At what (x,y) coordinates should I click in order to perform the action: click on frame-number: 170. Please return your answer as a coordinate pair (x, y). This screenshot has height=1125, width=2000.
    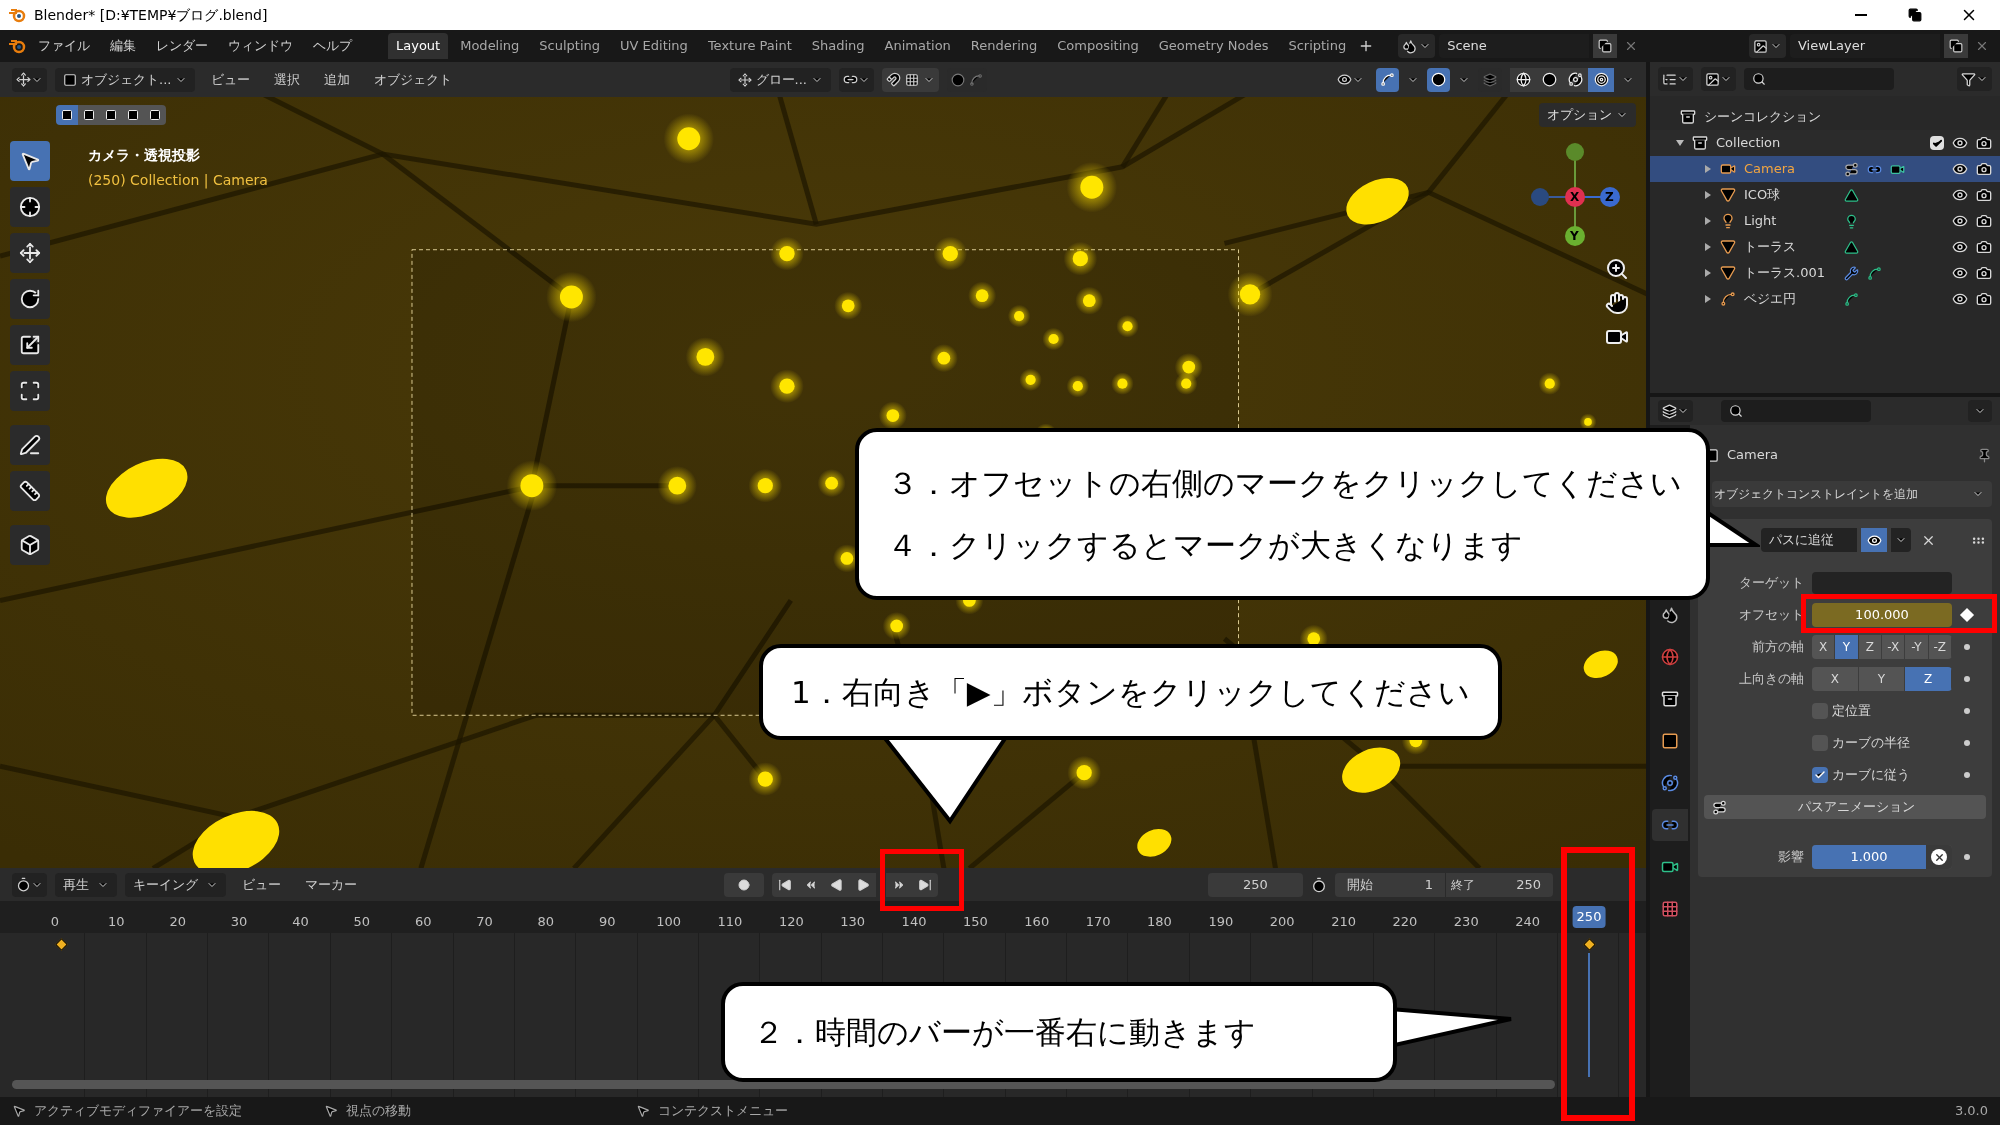
    Looking at the image, I should click on (1098, 922).